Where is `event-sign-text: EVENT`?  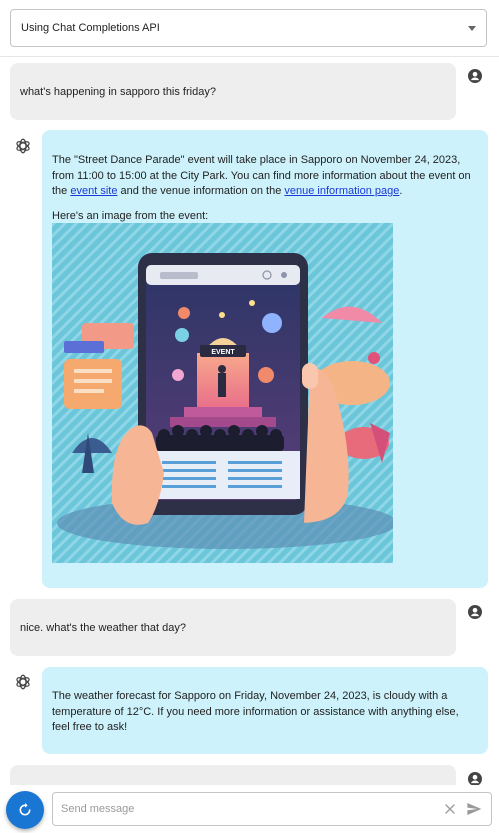
event-sign-text: EVENT is located at coordinates (223, 352).